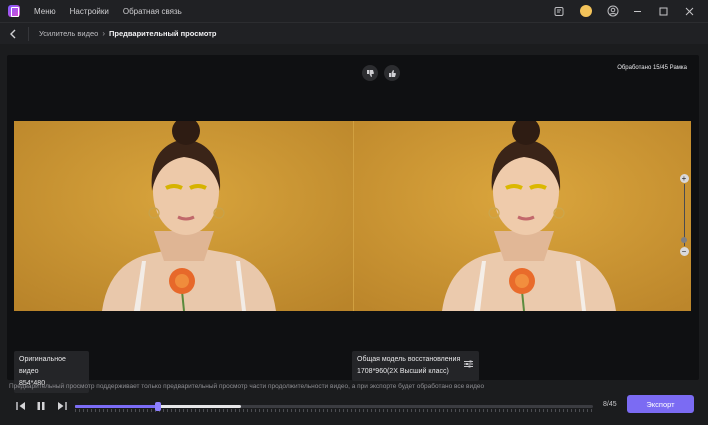 The width and height of the screenshot is (708, 425). Describe the element at coordinates (660, 404) in the screenshot. I see `export-button: Экспорт` at that location.